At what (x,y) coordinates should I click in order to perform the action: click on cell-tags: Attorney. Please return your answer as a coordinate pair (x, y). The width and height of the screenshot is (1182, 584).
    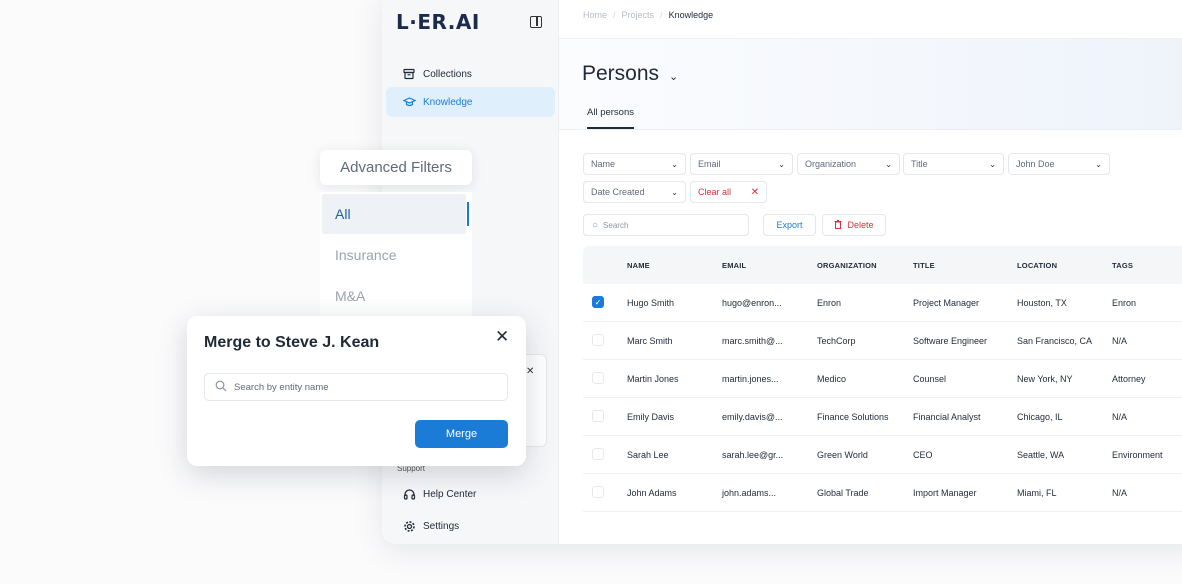
    Looking at the image, I should click on (1129, 379).